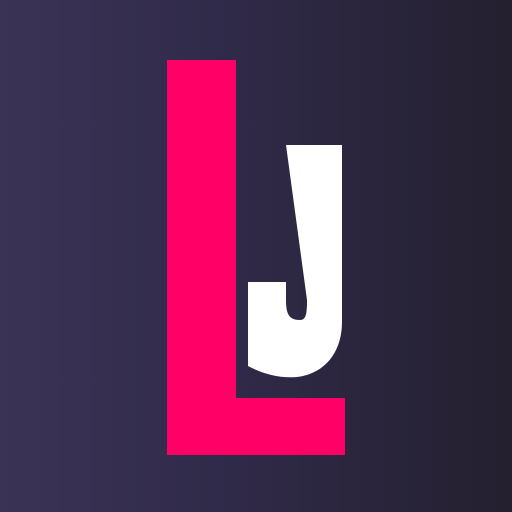 Image resolution: width=512 pixels, height=512 pixels. I want to click on l-horizontal-stroke, so click(256, 426).